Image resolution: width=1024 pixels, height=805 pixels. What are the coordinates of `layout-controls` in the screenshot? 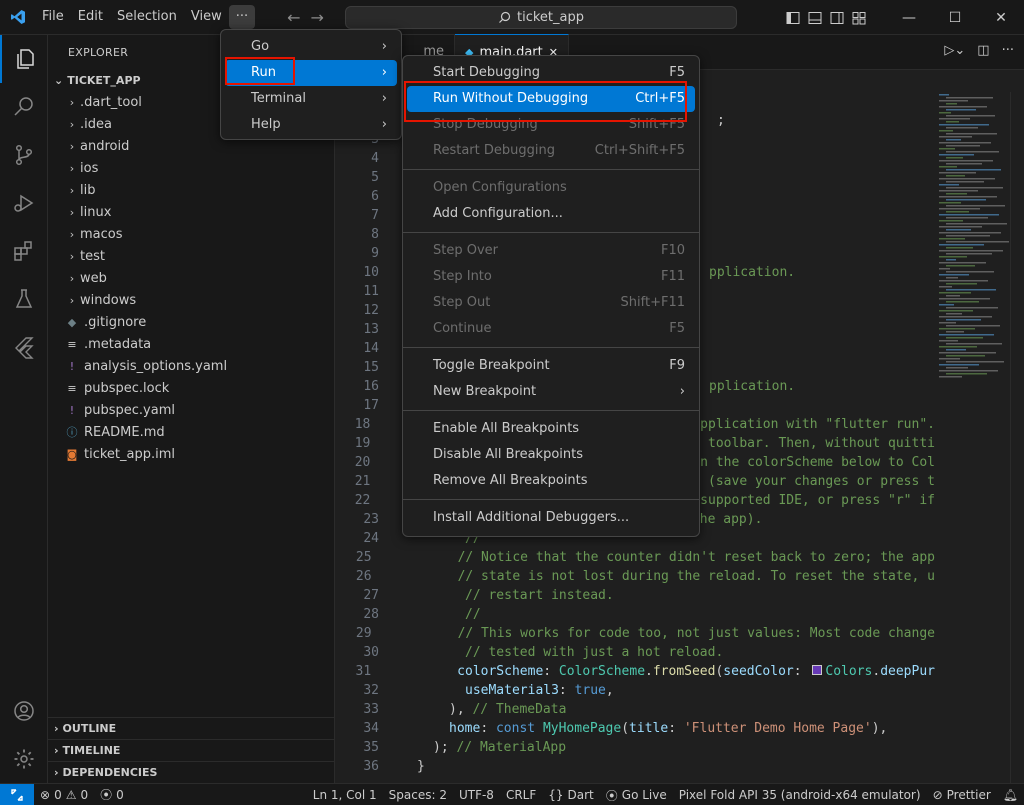 It's located at (826, 18).